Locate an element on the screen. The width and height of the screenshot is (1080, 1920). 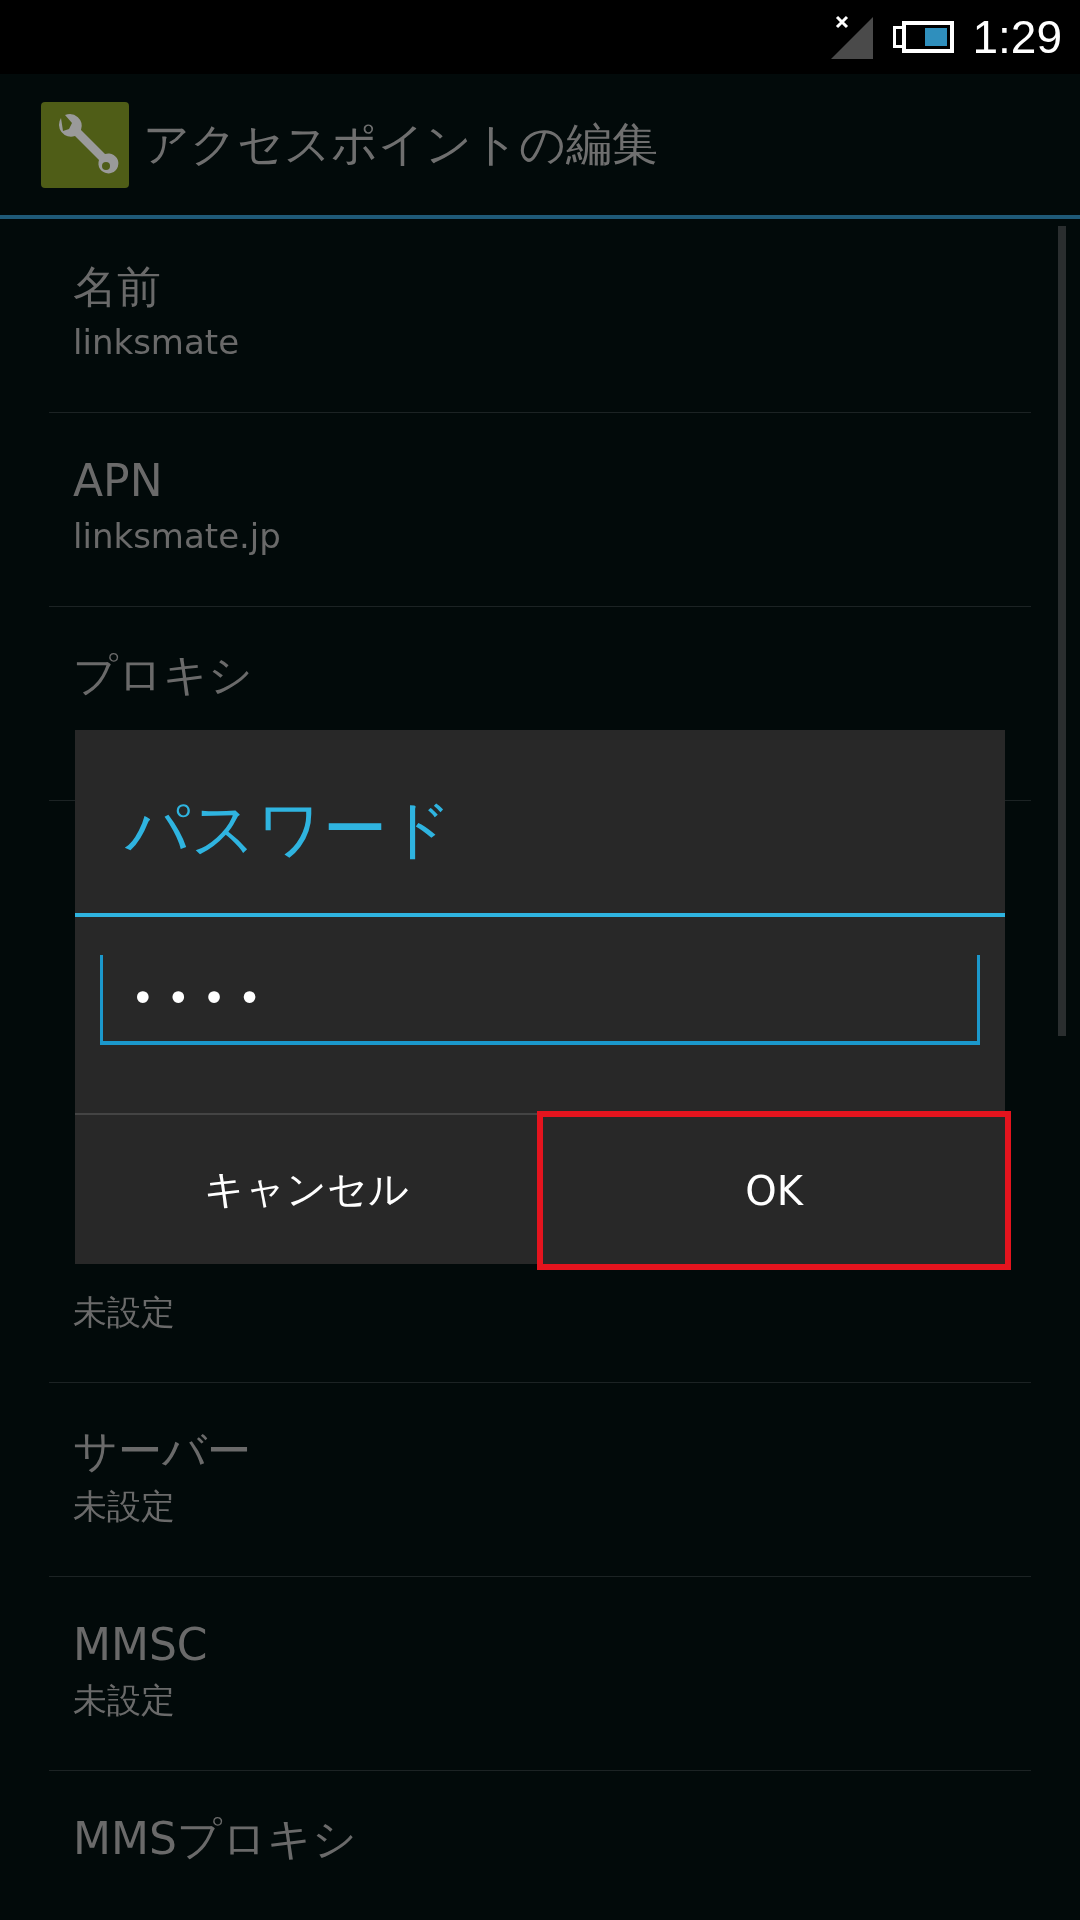
password-field: •••• is located at coordinates (540, 1000).